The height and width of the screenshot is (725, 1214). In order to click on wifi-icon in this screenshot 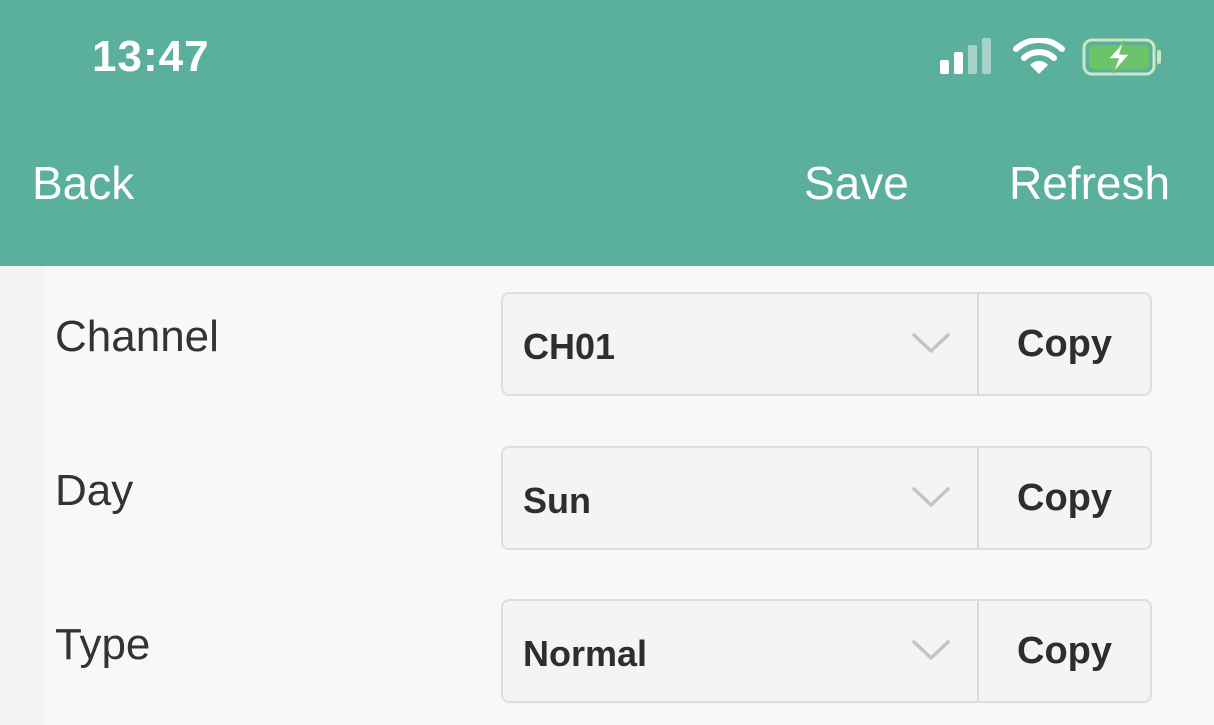, I will do `click(1039, 55)`.